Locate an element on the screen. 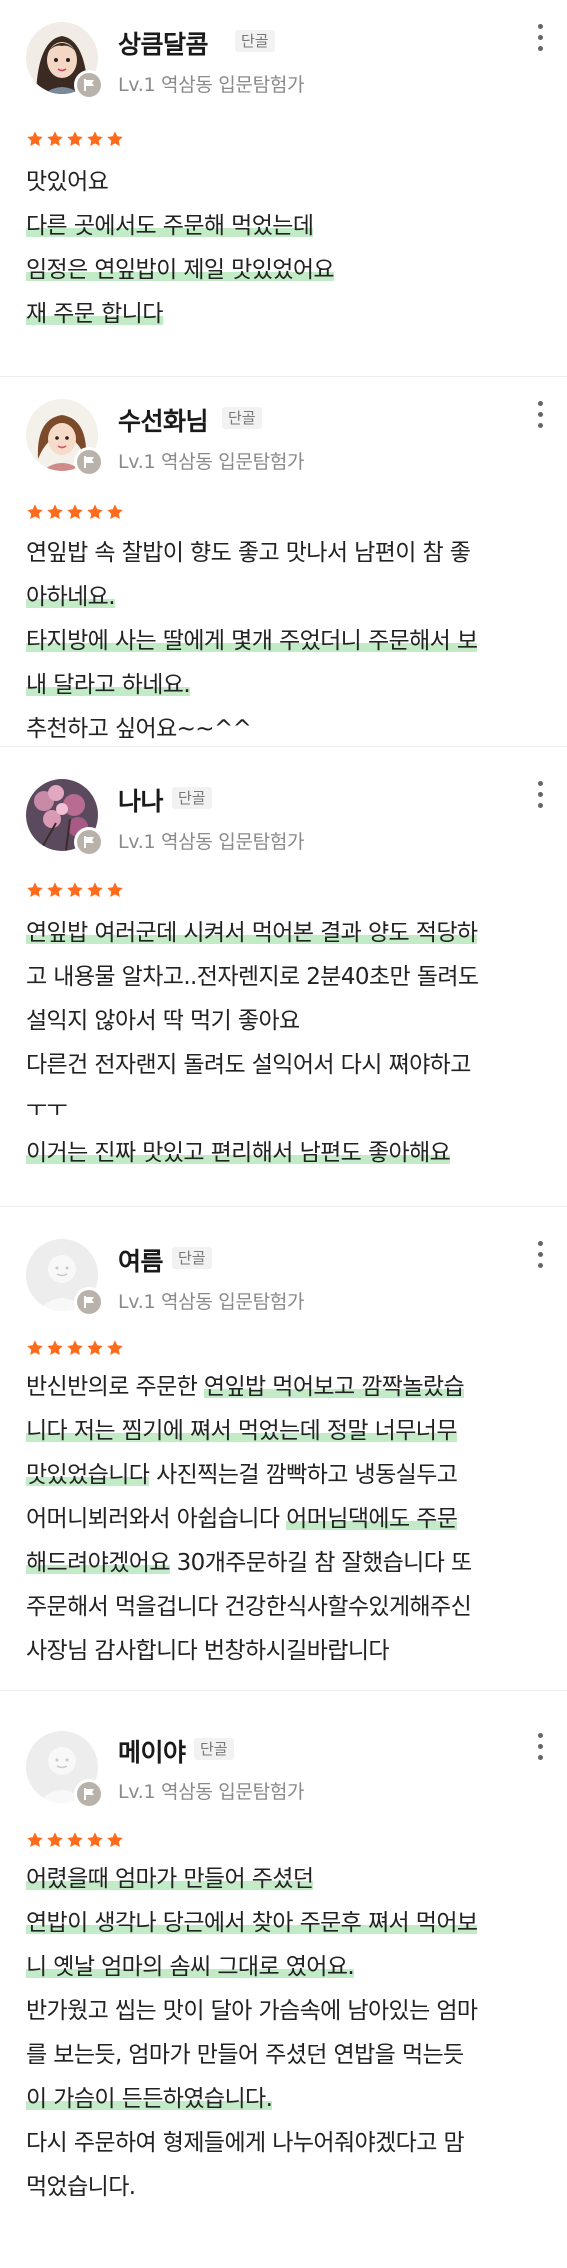 The height and width of the screenshot is (2268, 567). review-line: 설익지 않아서 딱 먹기 좋아요 is located at coordinates (163, 1021).